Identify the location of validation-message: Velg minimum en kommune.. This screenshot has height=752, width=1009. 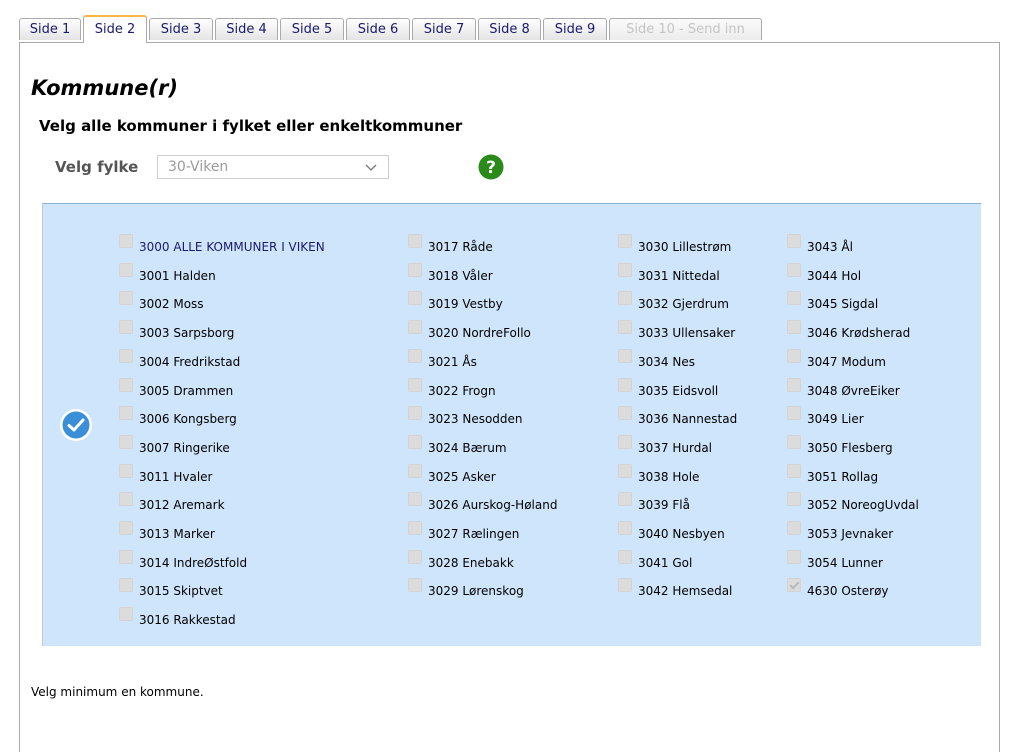
(117, 692).